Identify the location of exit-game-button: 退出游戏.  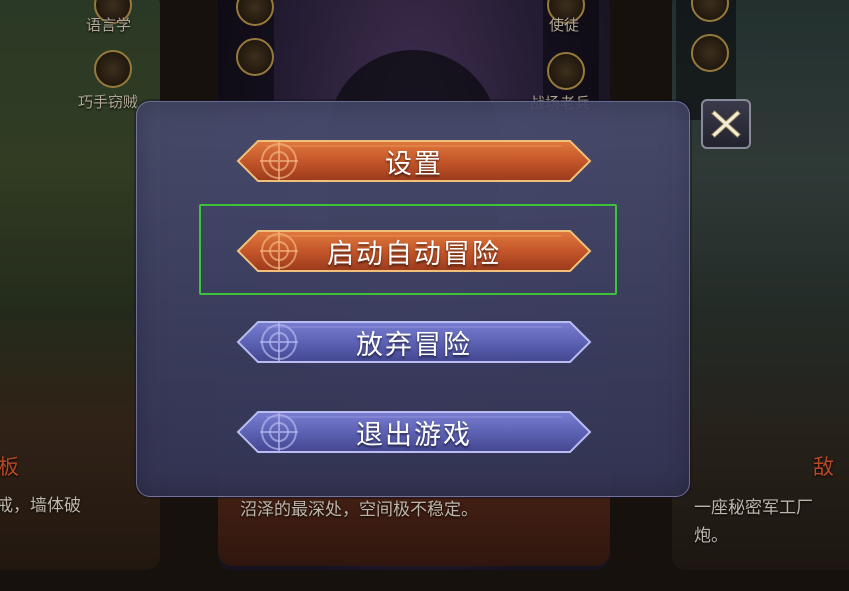
(414, 432).